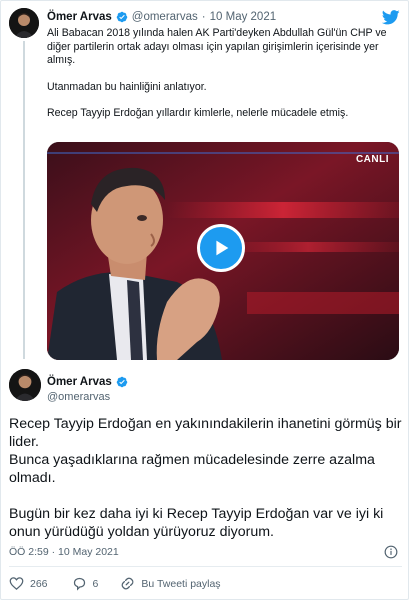 Image resolution: width=409 pixels, height=600 pixels. What do you see at coordinates (372, 159) in the screenshot?
I see `live-badge: CANLI` at bounding box center [372, 159].